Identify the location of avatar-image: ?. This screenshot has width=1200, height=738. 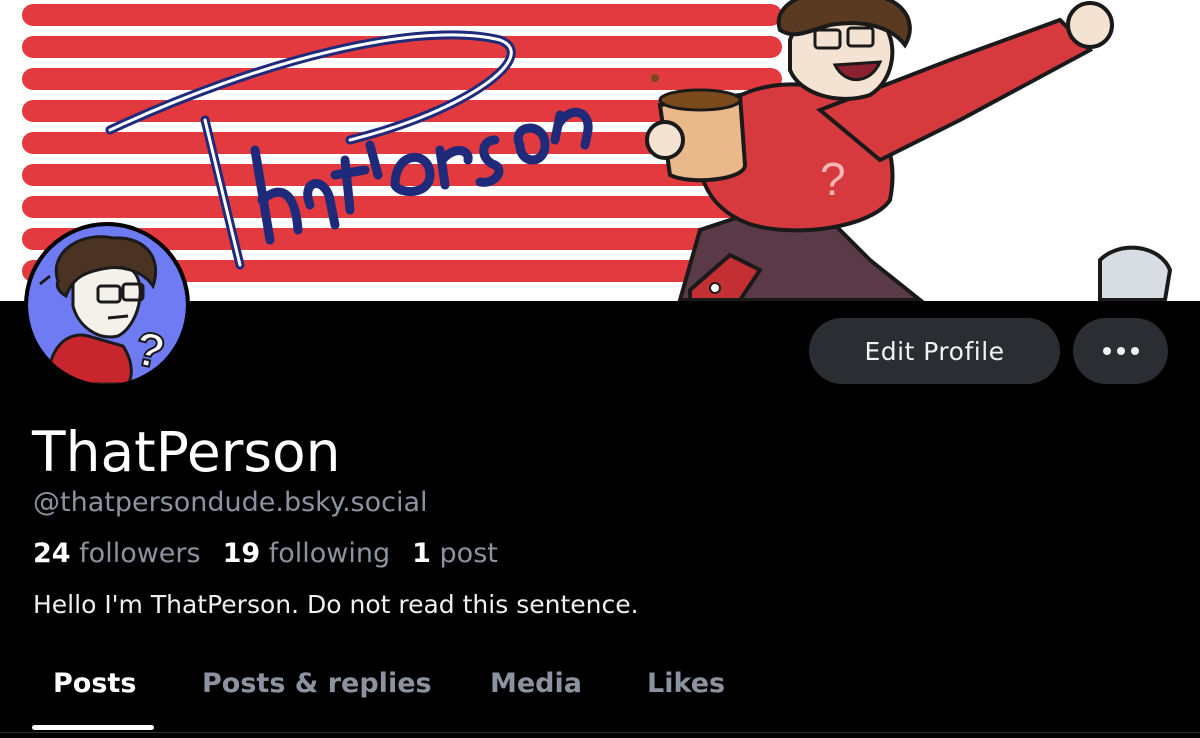
(107, 305).